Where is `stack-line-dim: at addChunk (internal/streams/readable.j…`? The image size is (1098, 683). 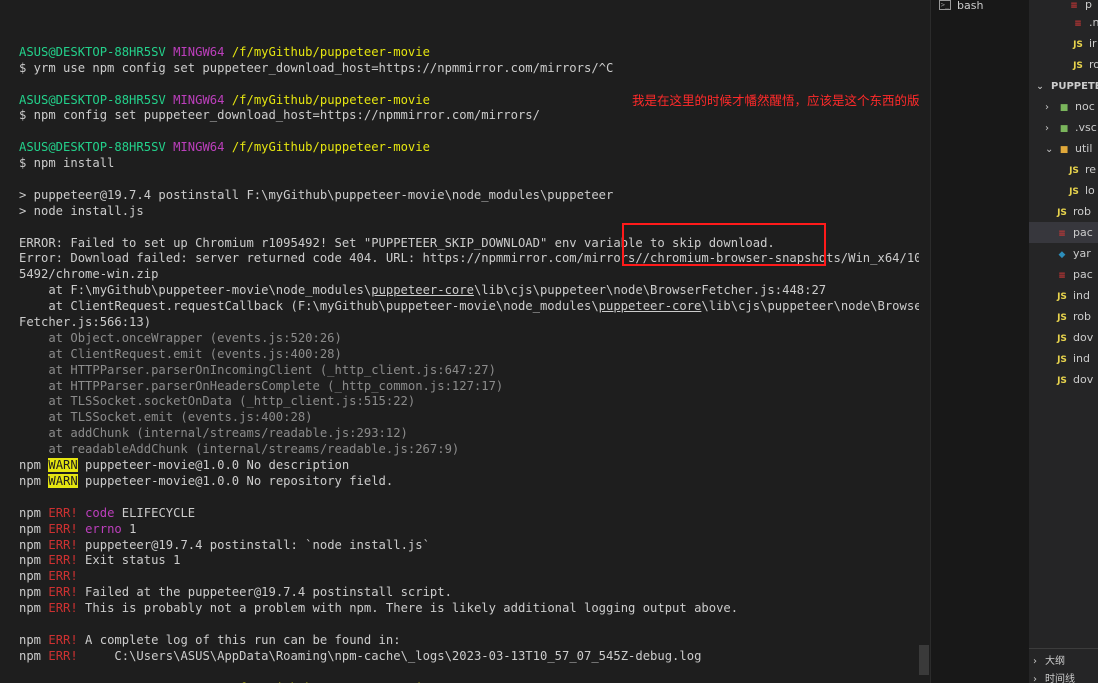 stack-line-dim: at addChunk (internal/streams/readable.j… is located at coordinates (213, 433).